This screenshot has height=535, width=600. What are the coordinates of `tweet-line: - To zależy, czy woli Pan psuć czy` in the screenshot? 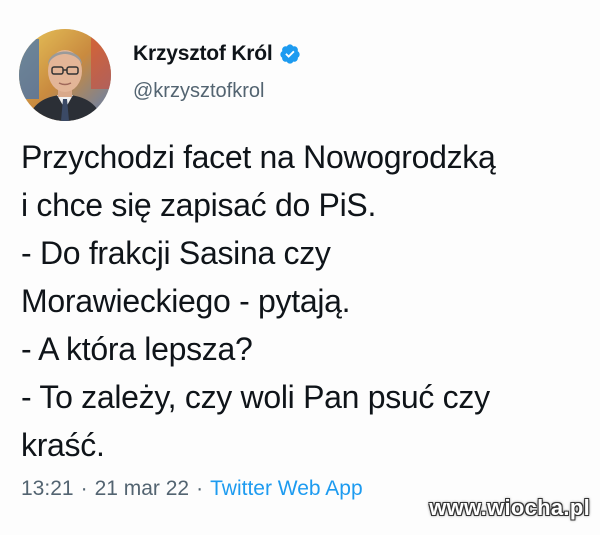 It's located at (255, 397).